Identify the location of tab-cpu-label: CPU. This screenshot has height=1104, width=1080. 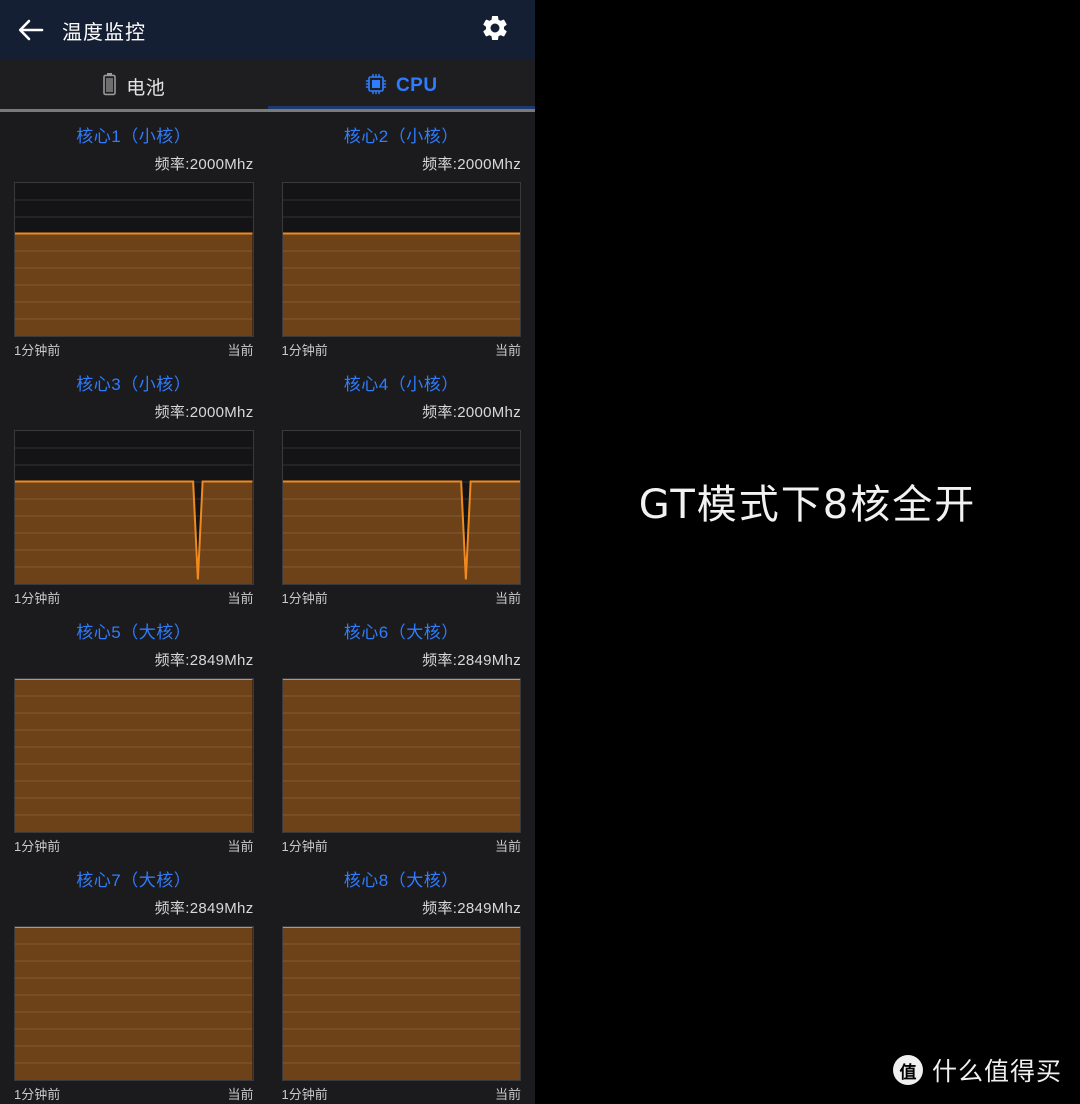
(416, 85).